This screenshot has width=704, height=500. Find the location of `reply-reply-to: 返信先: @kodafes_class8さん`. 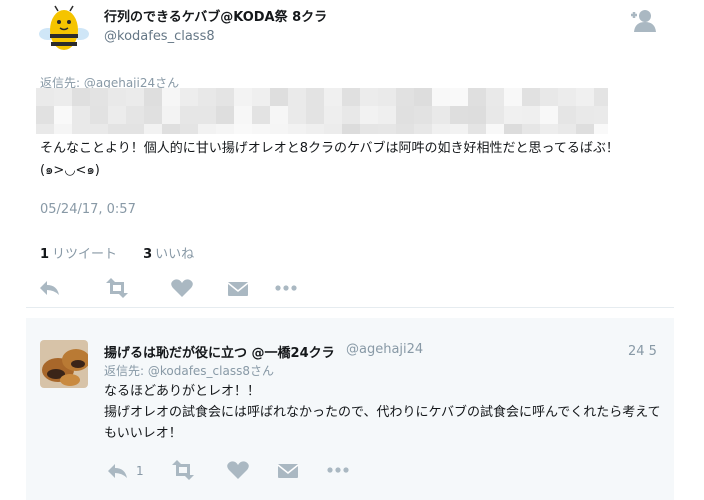

reply-reply-to: 返信先: @kodafes_class8さん is located at coordinates (189, 370).